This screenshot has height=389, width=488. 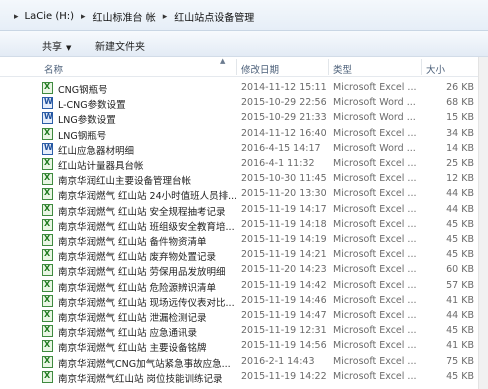 I want to click on breadcrumb-chevron-icon: ▸, so click(x=16, y=17).